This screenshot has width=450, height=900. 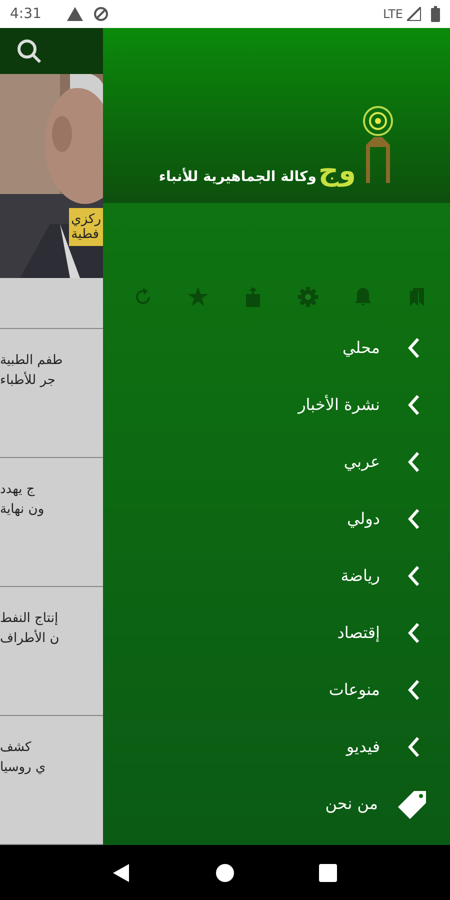 I want to click on menu-item: رياضة, so click(x=276, y=575).